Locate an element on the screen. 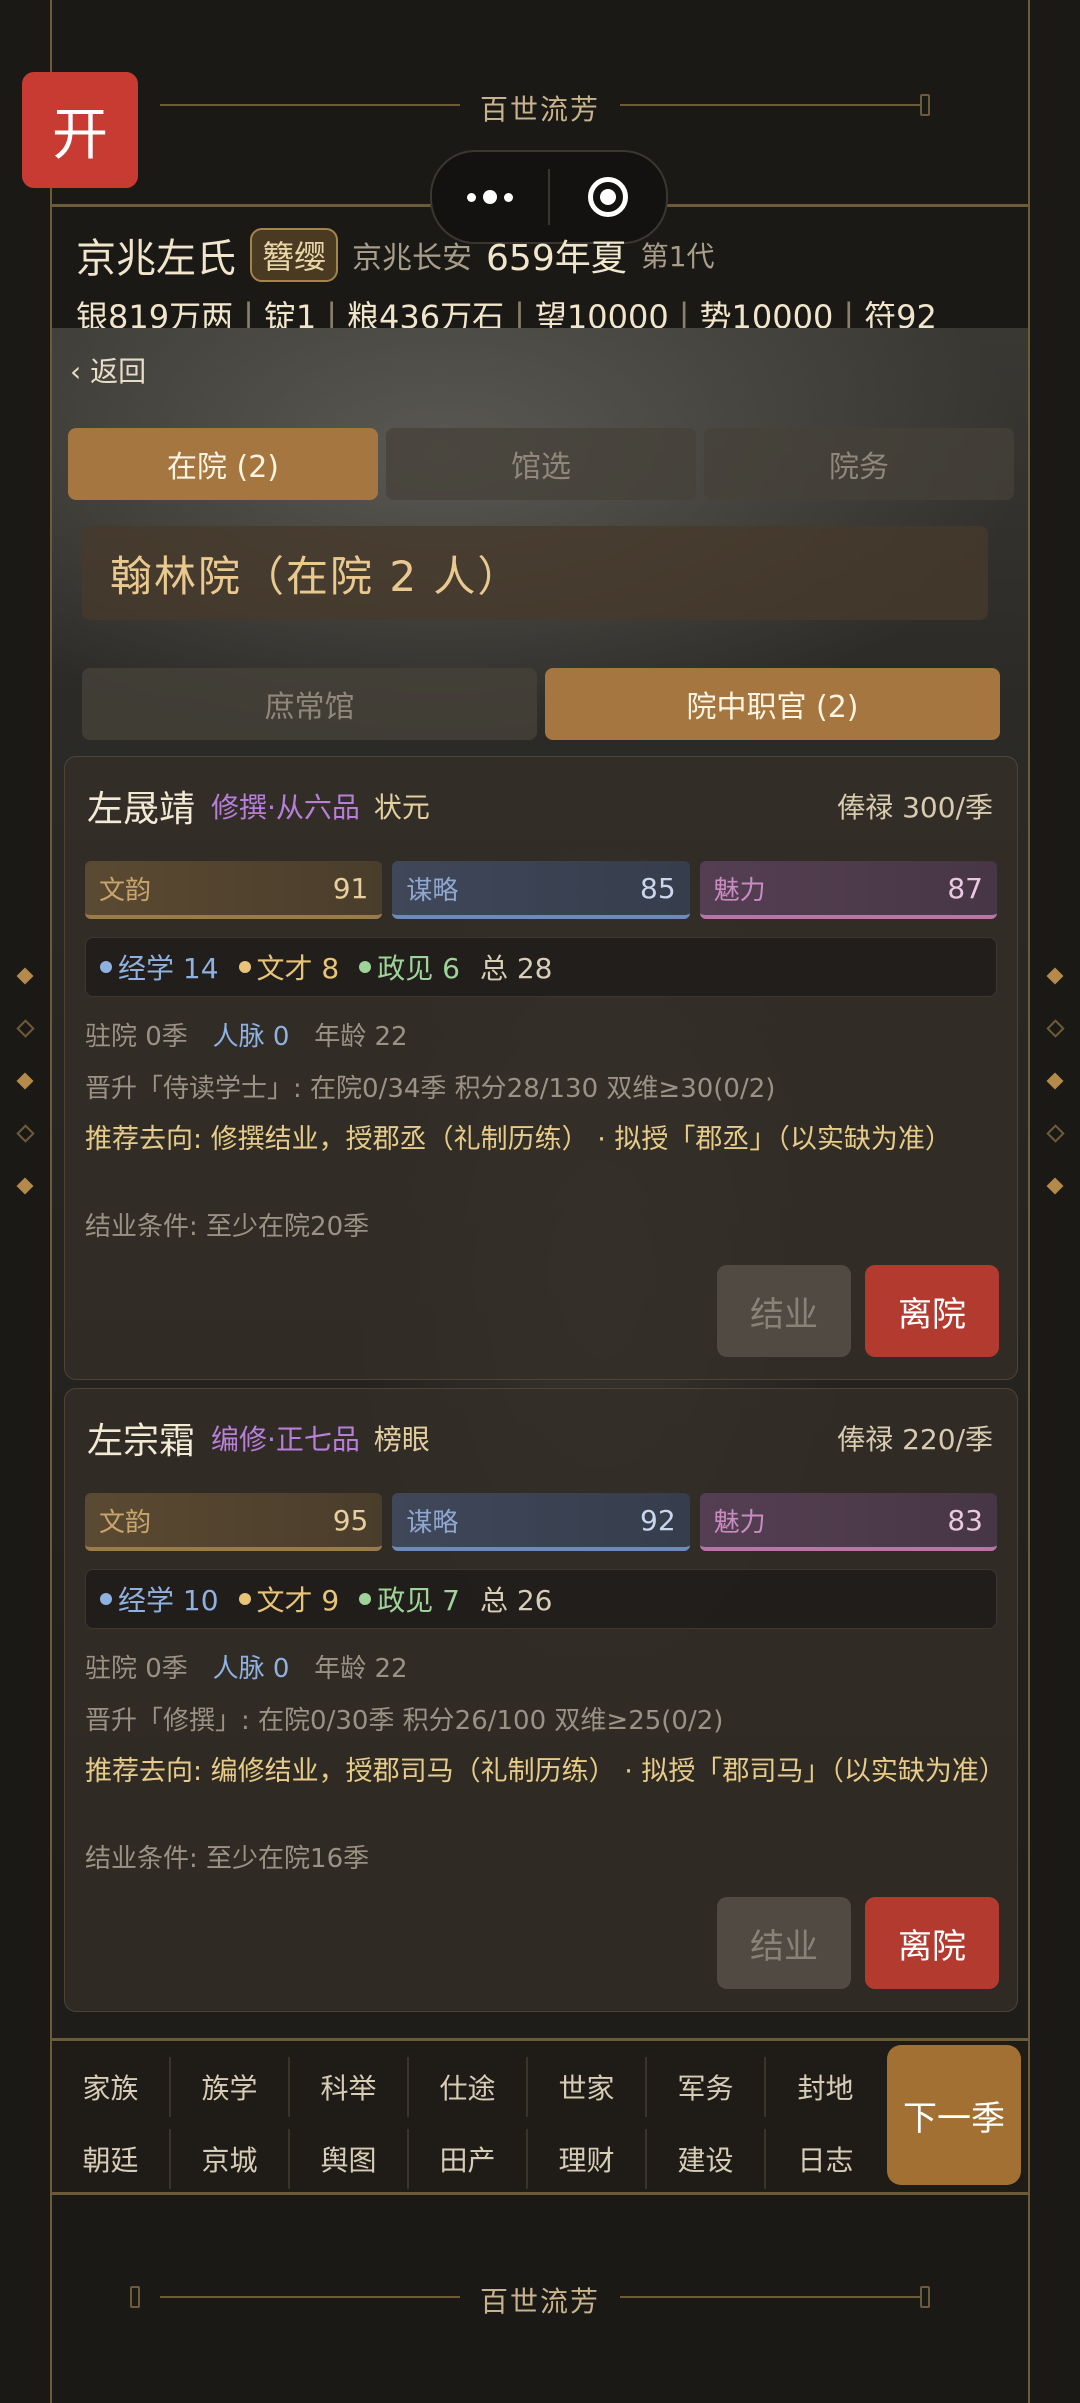 This screenshot has height=2403, width=1080. nav-divider-top is located at coordinates (540, 2039).